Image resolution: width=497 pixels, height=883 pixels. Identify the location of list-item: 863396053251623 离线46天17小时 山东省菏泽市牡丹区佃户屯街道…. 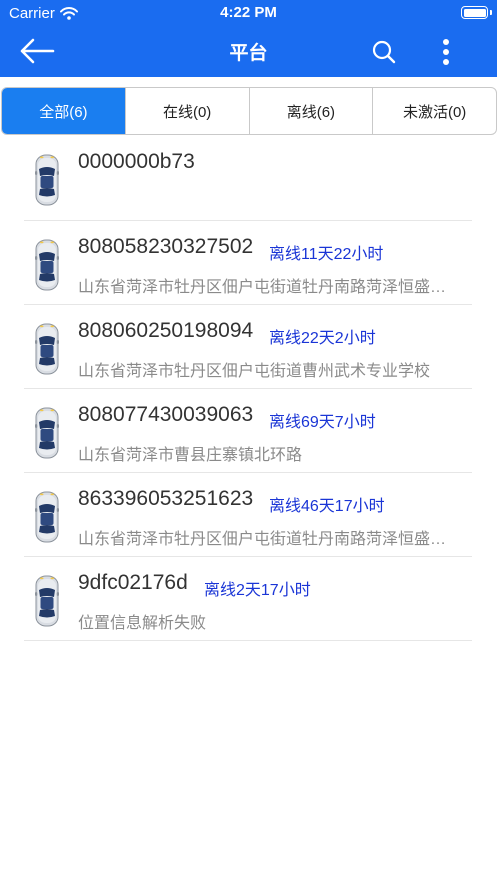
(248, 515).